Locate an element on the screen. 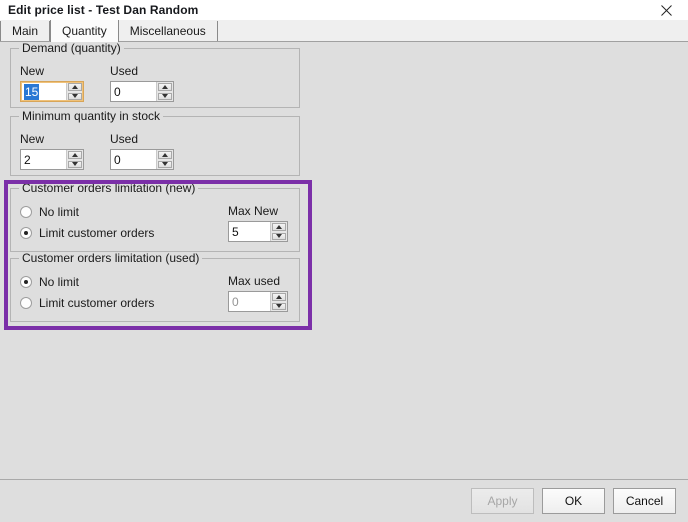 The height and width of the screenshot is (522, 688). minimum-new-spinner: 2 is located at coordinates (52, 159).